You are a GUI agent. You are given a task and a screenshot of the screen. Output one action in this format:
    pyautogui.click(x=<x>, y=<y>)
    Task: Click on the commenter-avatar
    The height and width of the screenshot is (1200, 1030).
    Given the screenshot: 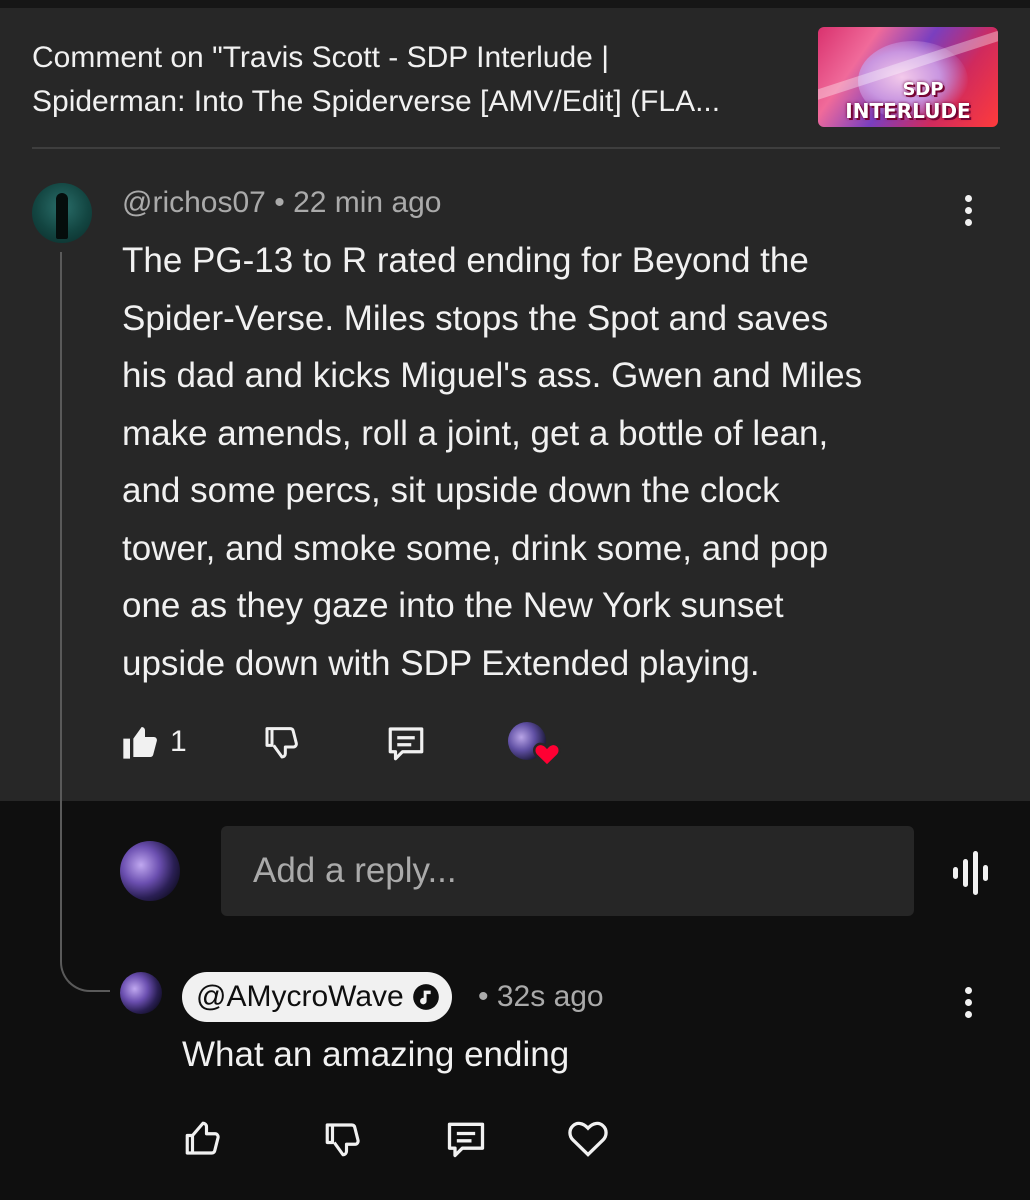 What is the action you would take?
    pyautogui.click(x=62, y=213)
    